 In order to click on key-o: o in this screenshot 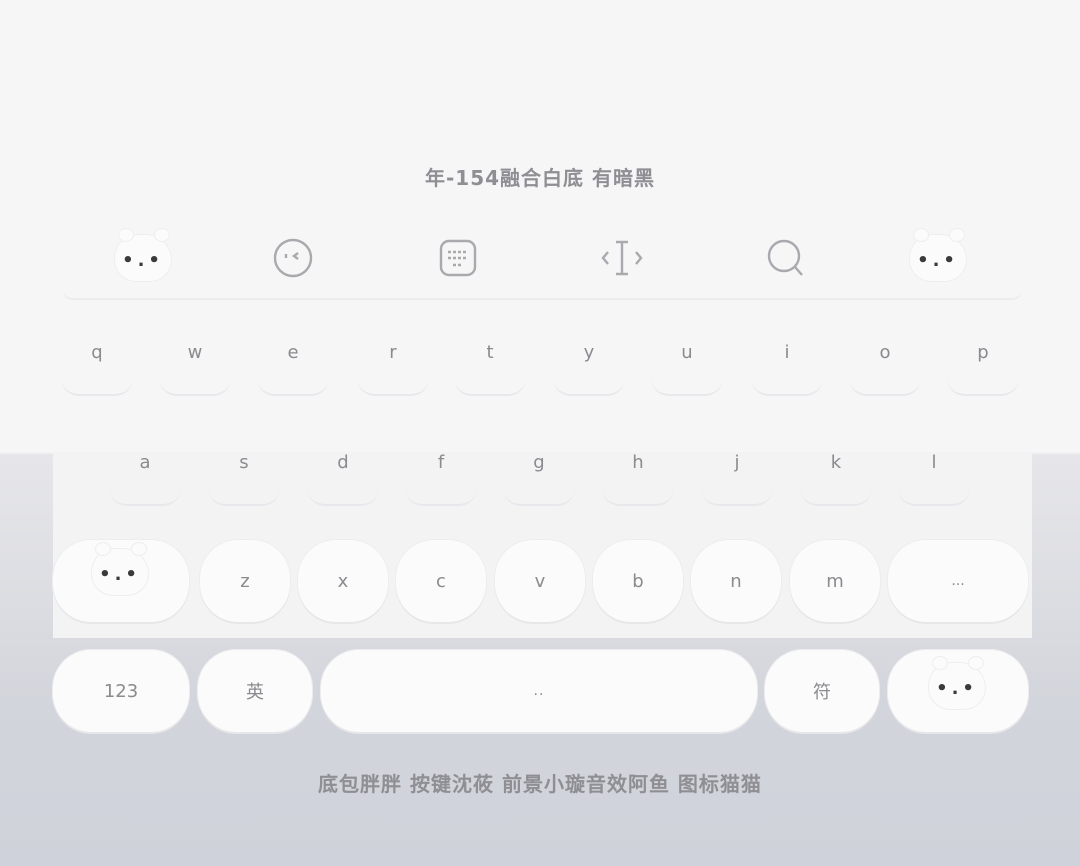, I will do `click(885, 364)`.